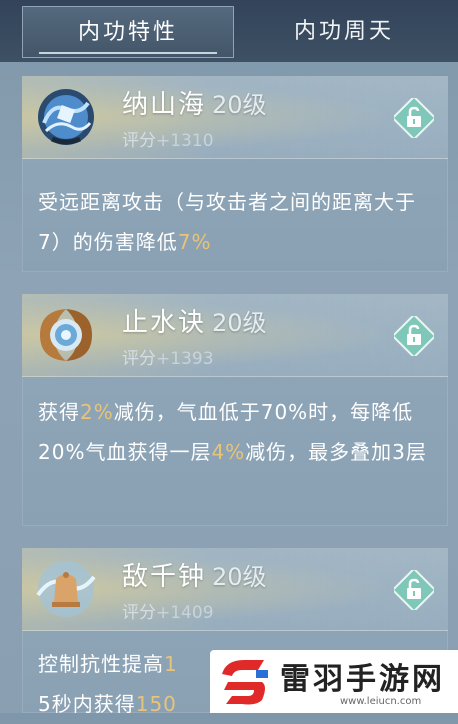 This screenshot has width=458, height=724. I want to click on tab-neigong-cycle: 内功周天, so click(344, 32).